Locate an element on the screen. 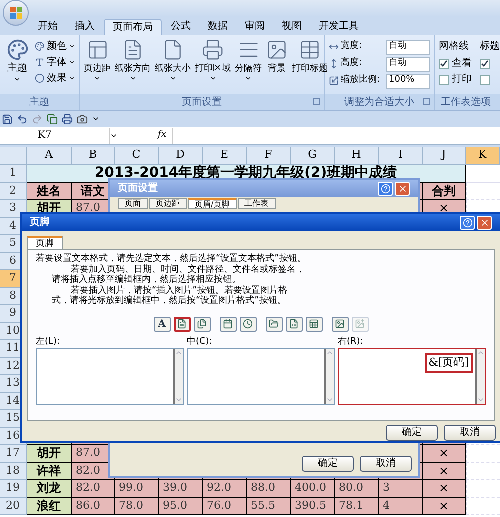 This screenshot has width=500, height=517. tab: 页眉/页脚 is located at coordinates (212, 203).